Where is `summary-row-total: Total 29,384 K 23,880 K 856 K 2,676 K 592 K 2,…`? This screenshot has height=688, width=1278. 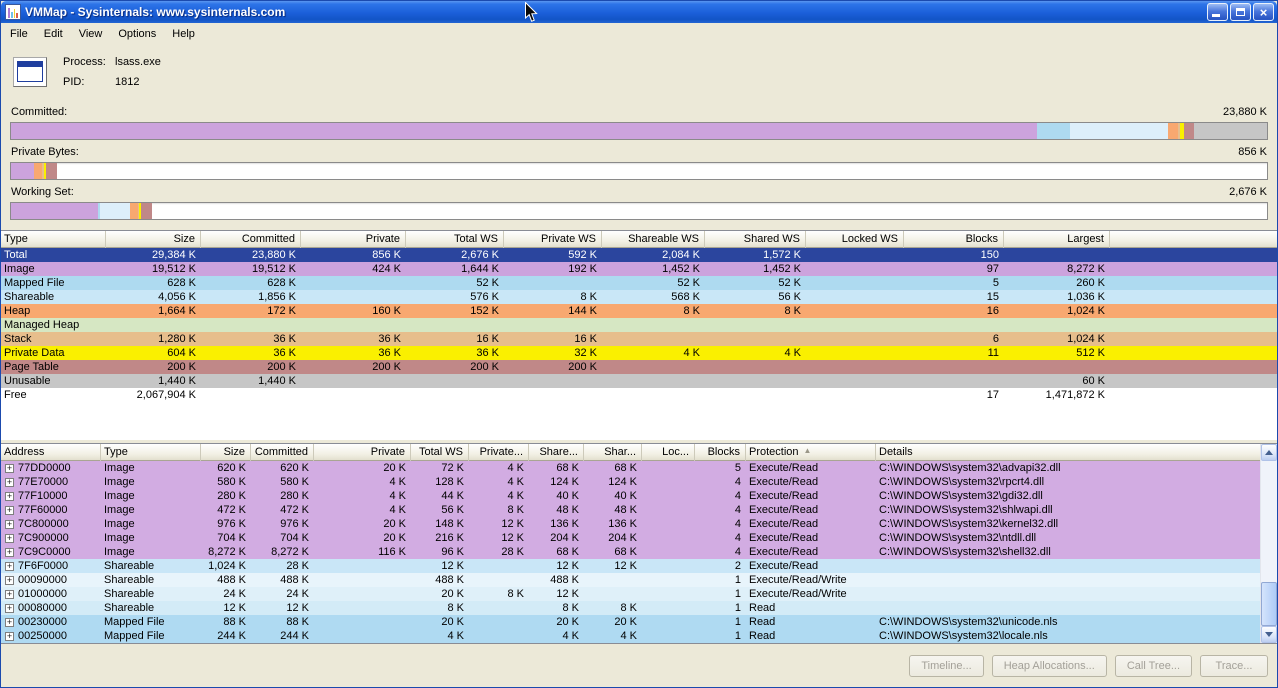
summary-row-total: Total 29,384 K 23,880 K 856 K 2,676 K 592 K 2,… is located at coordinates (639, 255).